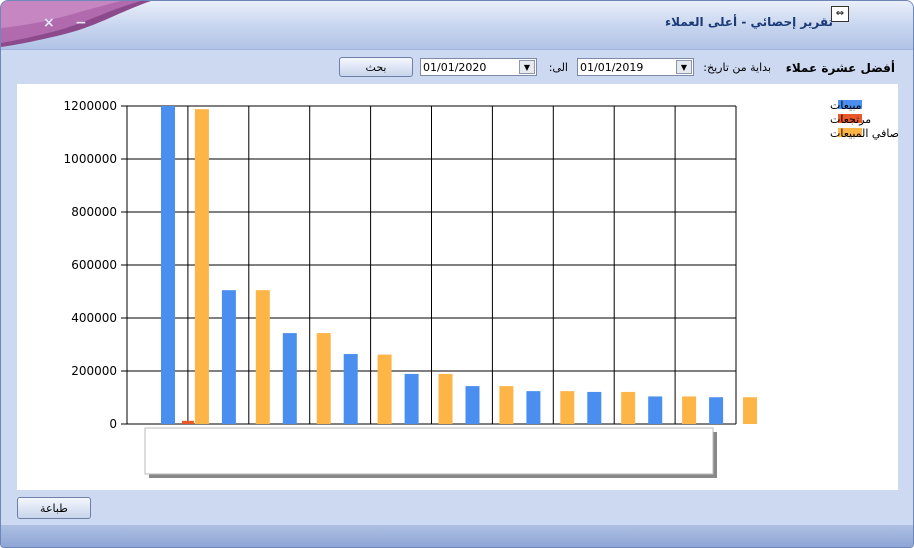 This screenshot has width=914, height=548. Describe the element at coordinates (864, 133) in the screenshot. I see `legend-label: صافي المبيعات` at that location.